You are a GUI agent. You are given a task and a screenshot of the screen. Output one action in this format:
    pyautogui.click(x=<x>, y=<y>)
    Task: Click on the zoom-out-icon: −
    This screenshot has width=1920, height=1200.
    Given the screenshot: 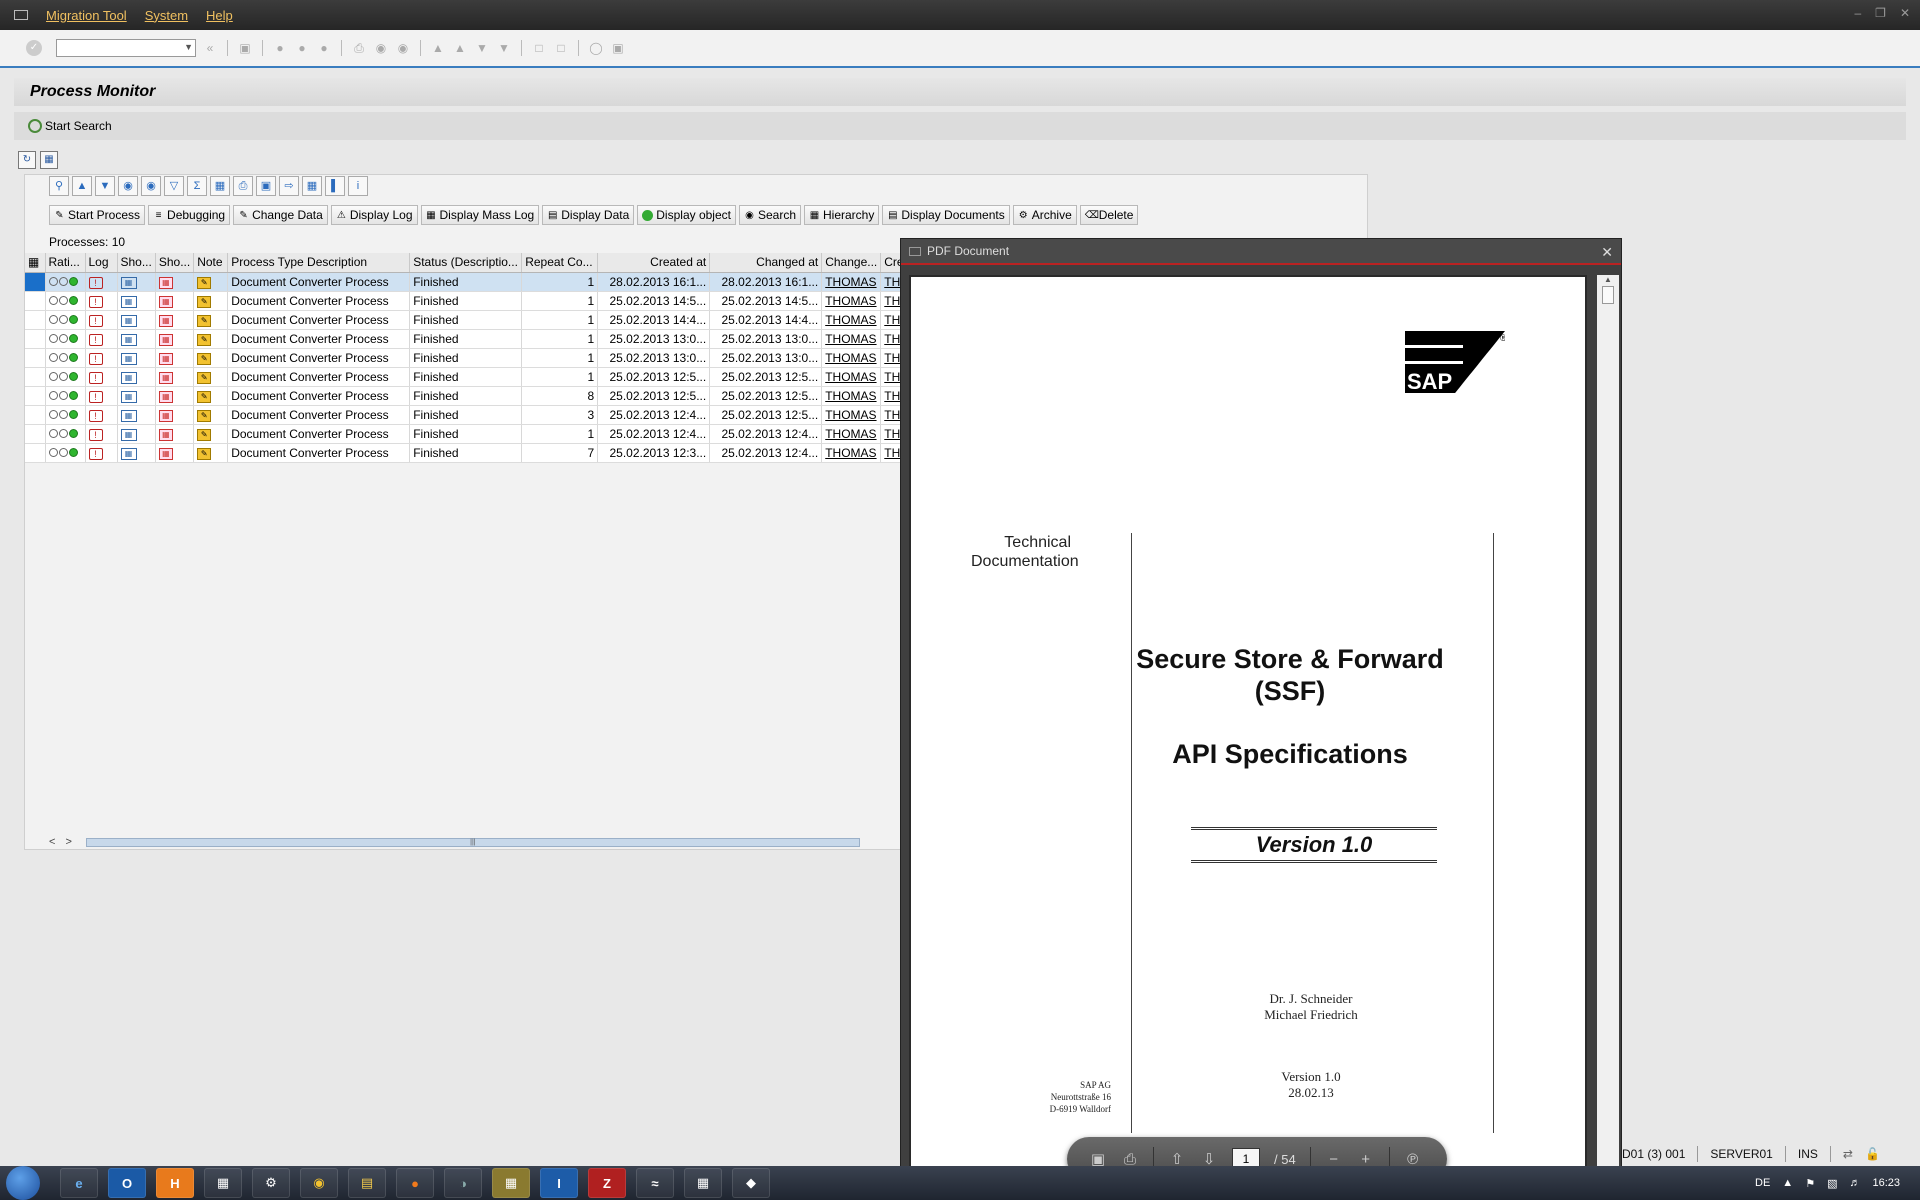 What is the action you would take?
    pyautogui.click(x=1334, y=1159)
    